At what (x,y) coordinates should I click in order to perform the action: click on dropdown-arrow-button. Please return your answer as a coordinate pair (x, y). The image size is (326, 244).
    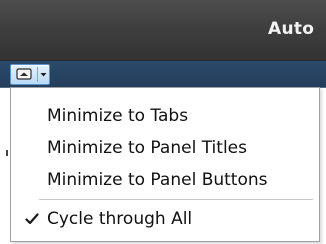
    Looking at the image, I should click on (43, 74).